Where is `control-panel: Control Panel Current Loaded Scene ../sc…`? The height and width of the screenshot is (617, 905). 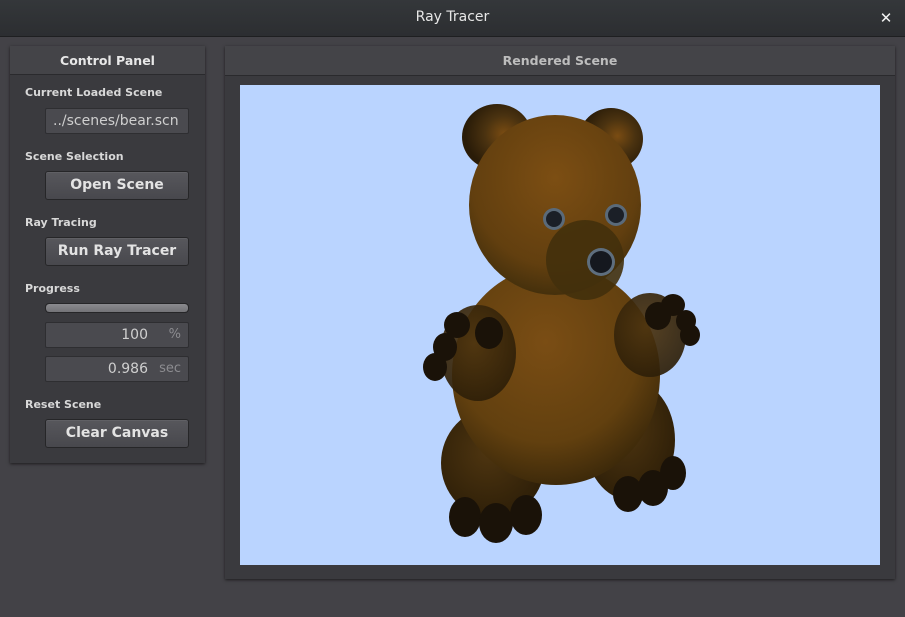
control-panel: Control Panel Current Loaded Scene ../sc… is located at coordinates (107, 254).